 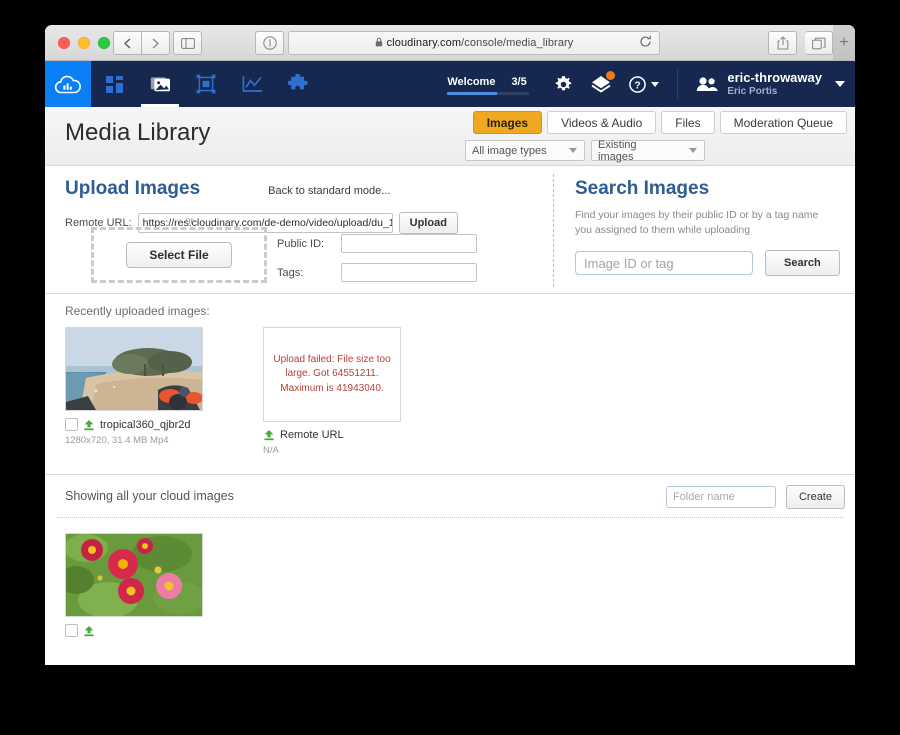 I want to click on reader-info-icon, so click(x=269, y=43).